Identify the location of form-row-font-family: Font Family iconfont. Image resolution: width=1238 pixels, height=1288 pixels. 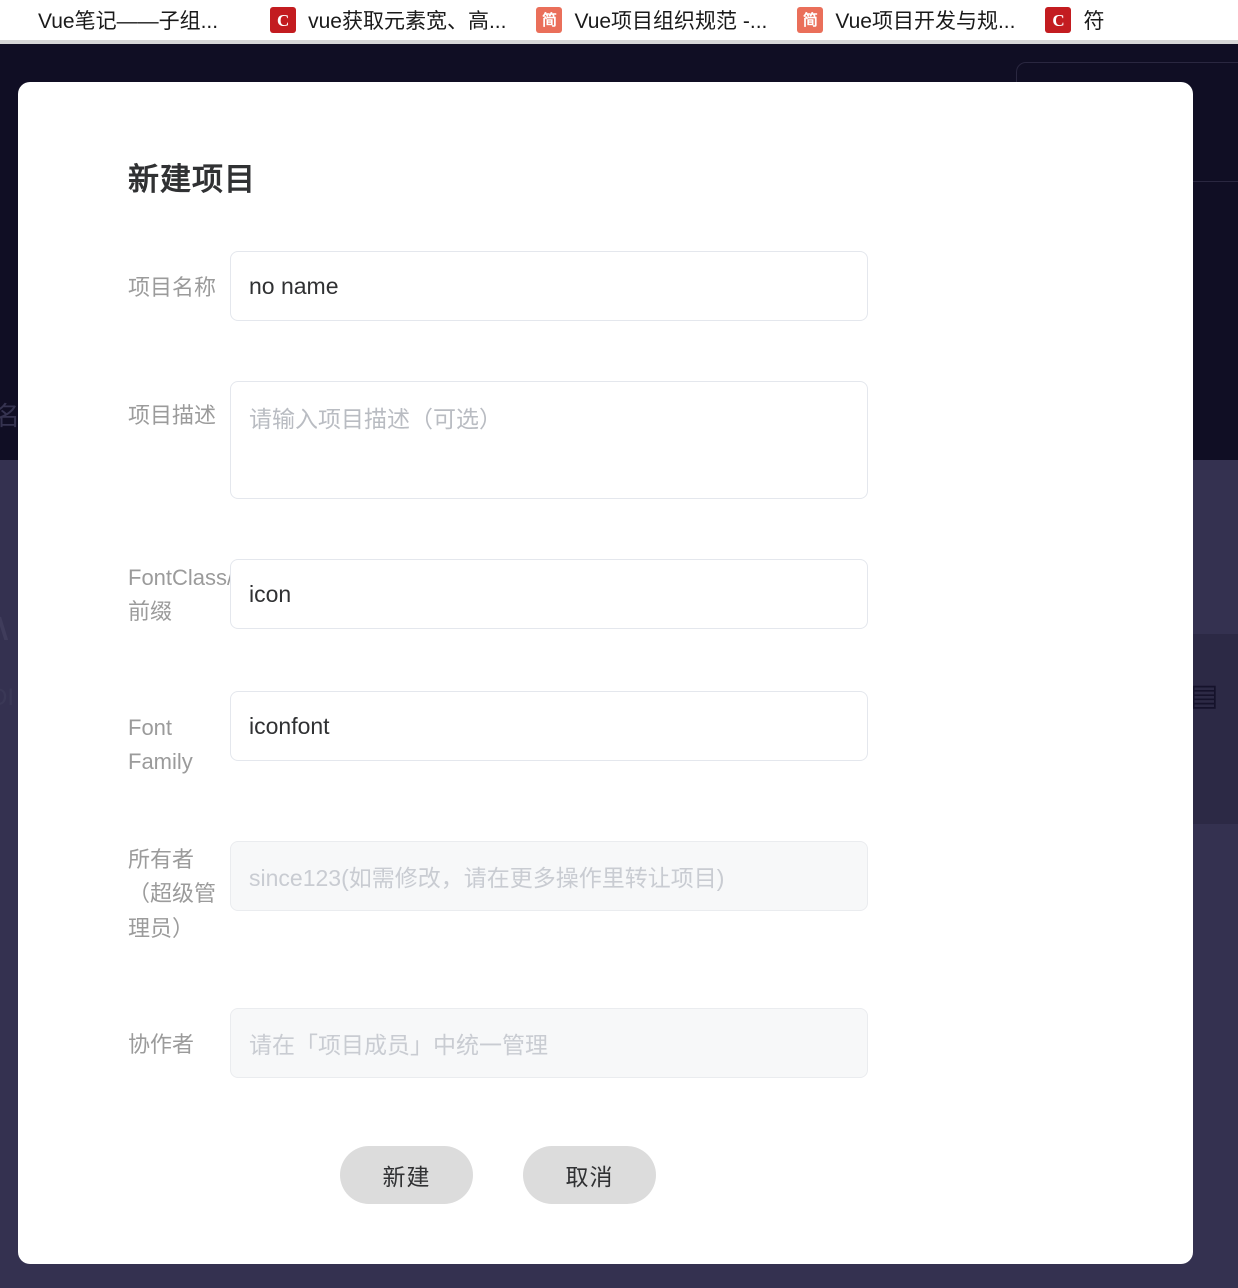
(605, 735).